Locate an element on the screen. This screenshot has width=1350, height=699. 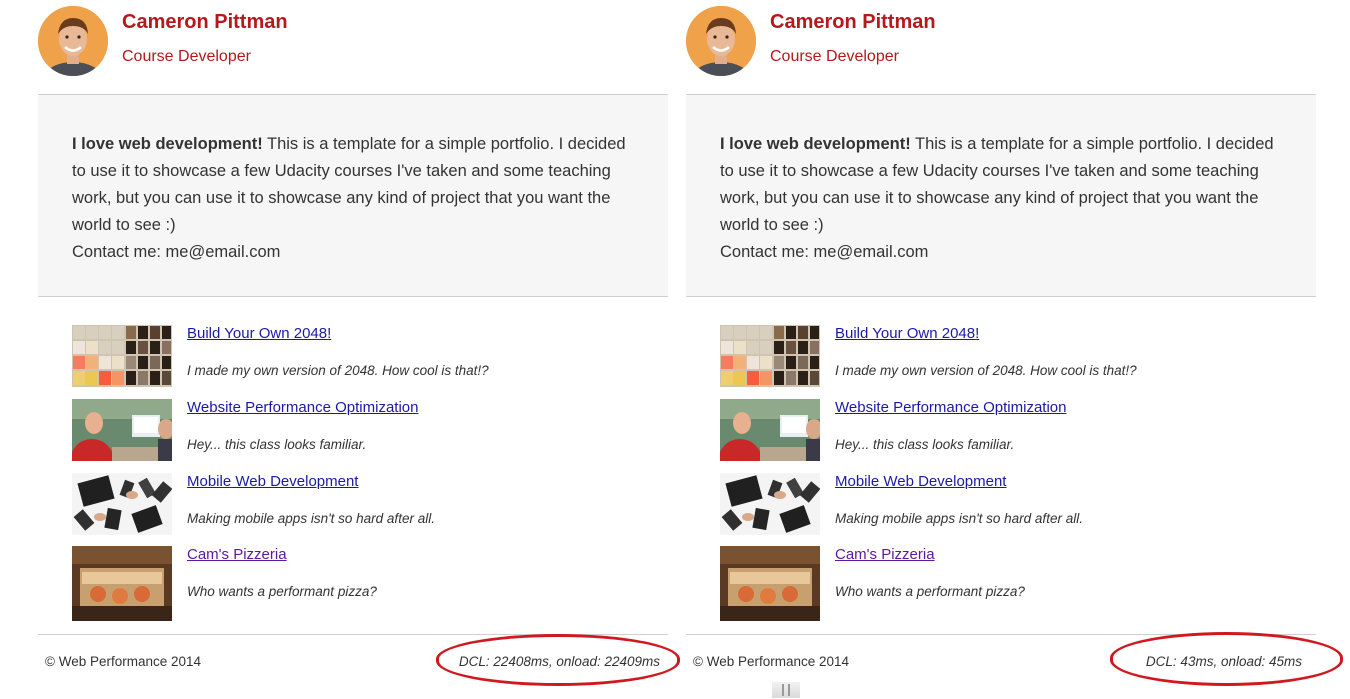
perf-timing: DCL: 43ms, onload: 45ms is located at coordinates (1223, 661).